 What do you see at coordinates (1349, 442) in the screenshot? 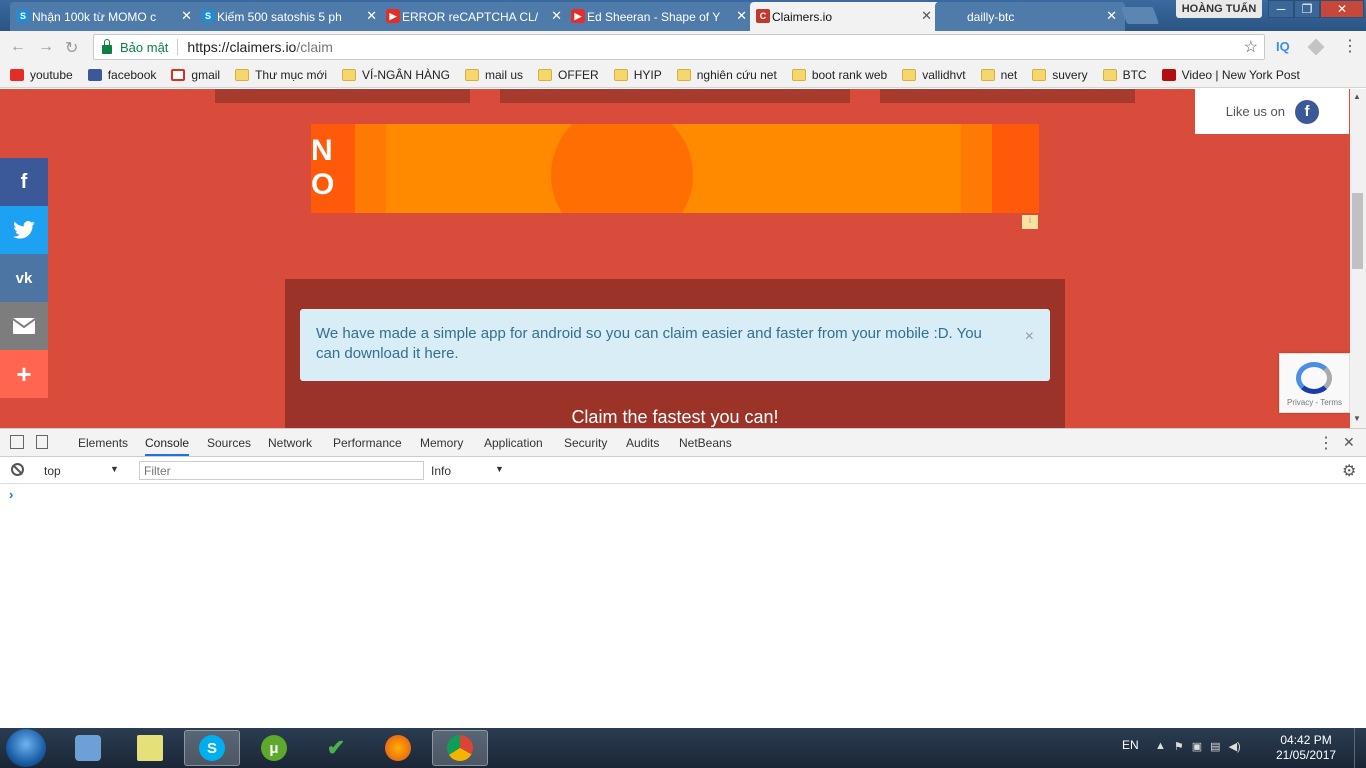
I see `close-devtools-icon: ✕` at bounding box center [1349, 442].